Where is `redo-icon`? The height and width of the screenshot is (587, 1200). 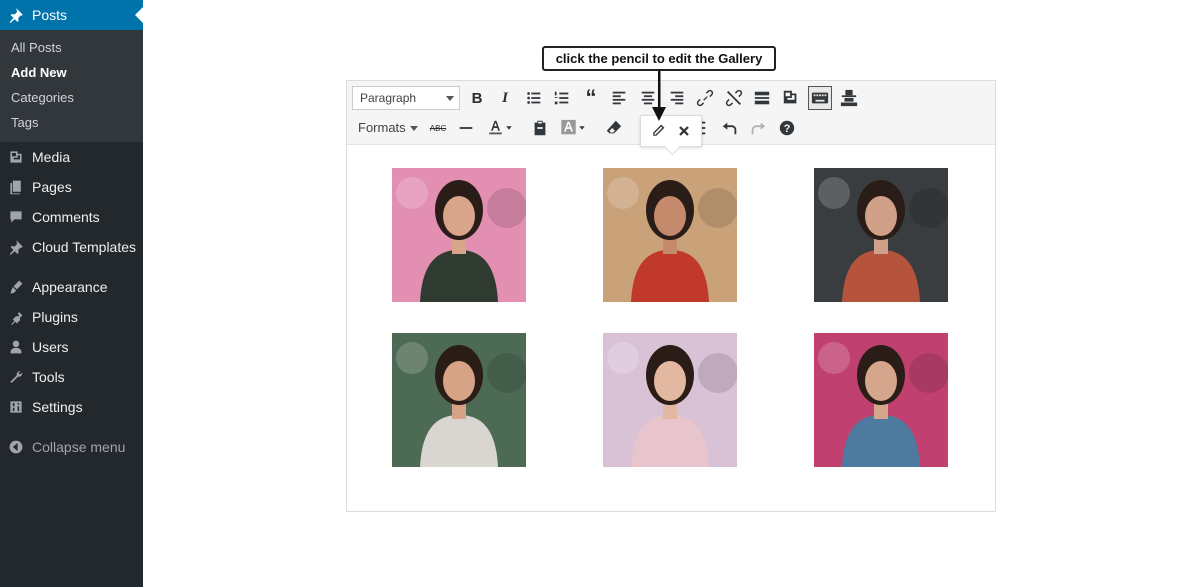 redo-icon is located at coordinates (758, 128).